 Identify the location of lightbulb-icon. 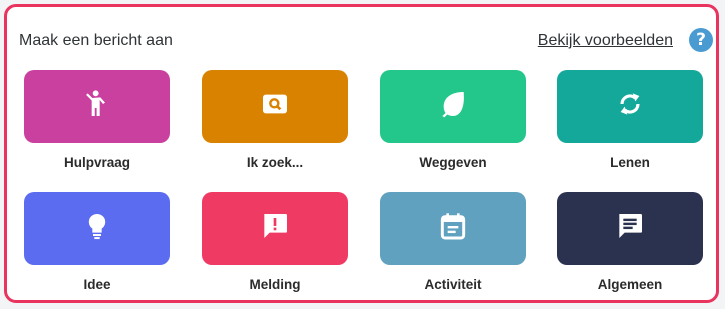
(97, 228).